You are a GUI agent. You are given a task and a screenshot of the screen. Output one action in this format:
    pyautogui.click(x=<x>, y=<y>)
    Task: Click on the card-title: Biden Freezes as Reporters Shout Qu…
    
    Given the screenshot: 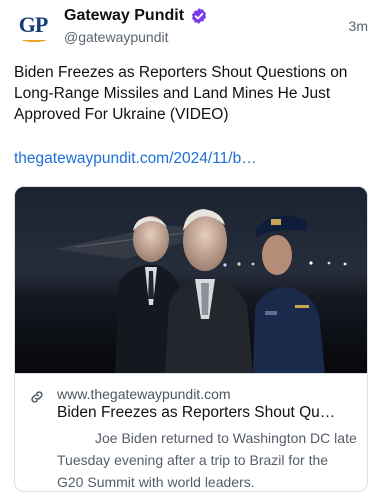 What is the action you would take?
    pyautogui.click(x=207, y=413)
    